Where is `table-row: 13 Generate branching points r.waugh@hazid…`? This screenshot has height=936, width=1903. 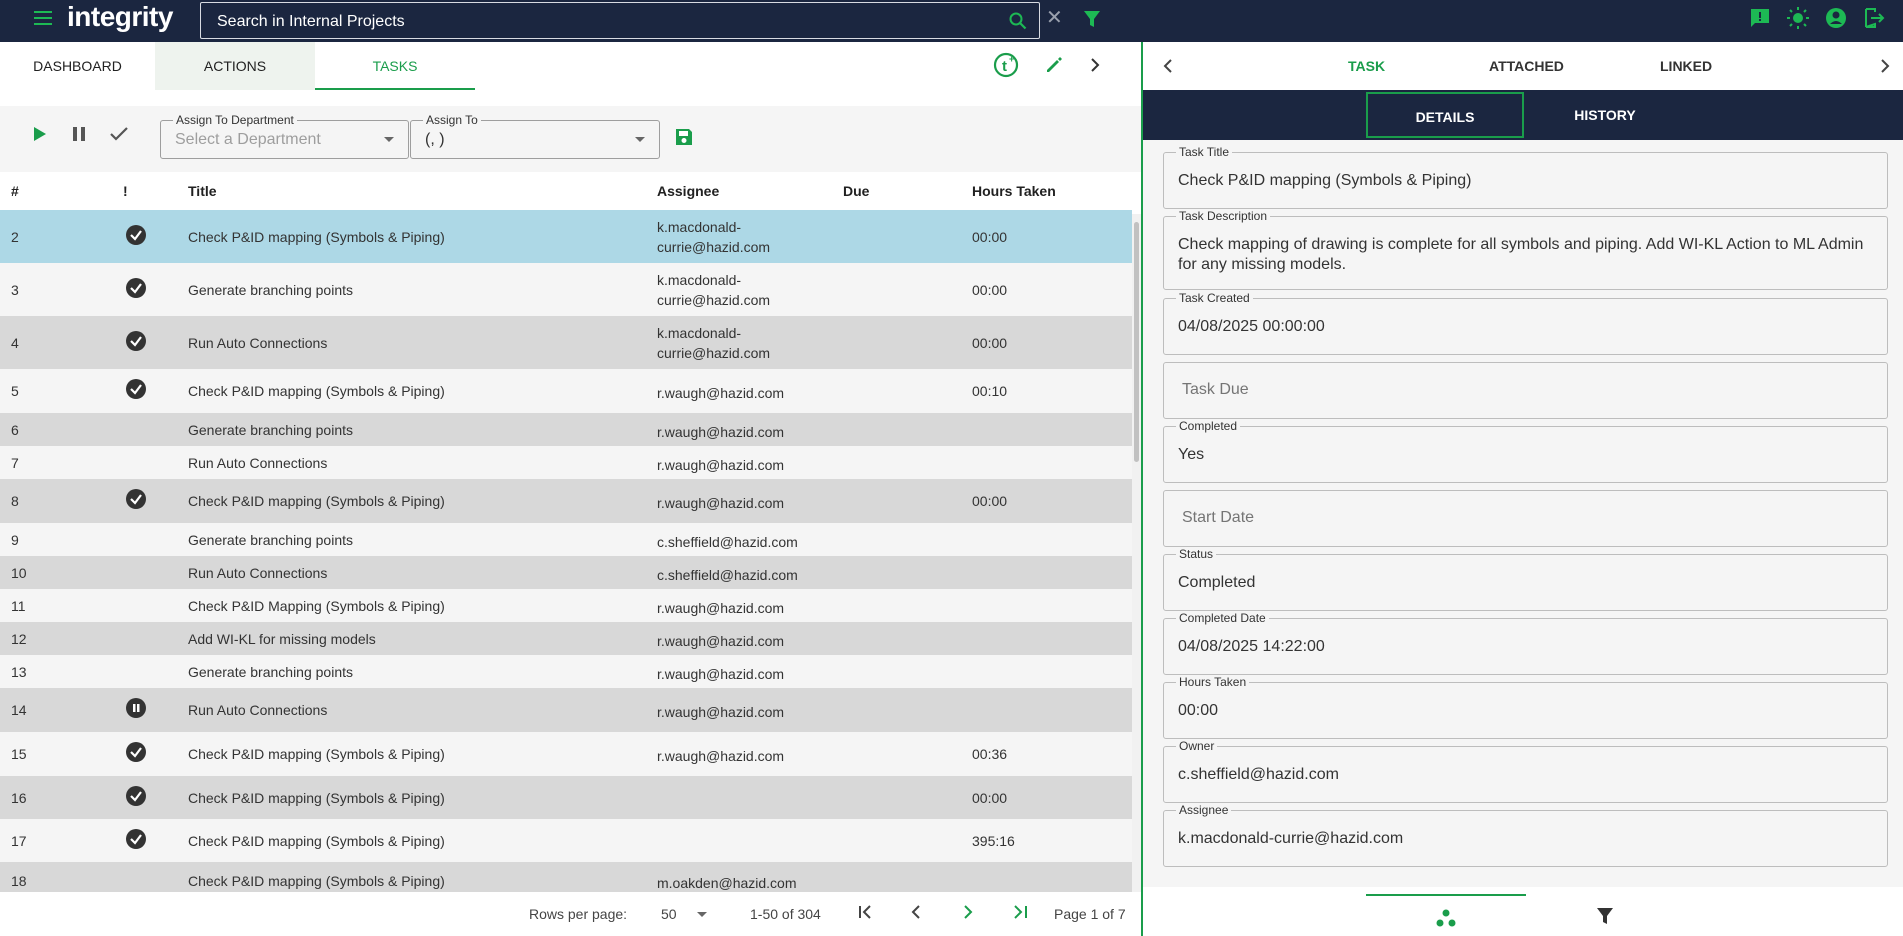 table-row: 13 Generate branching points r.waugh@hazid… is located at coordinates (566, 671).